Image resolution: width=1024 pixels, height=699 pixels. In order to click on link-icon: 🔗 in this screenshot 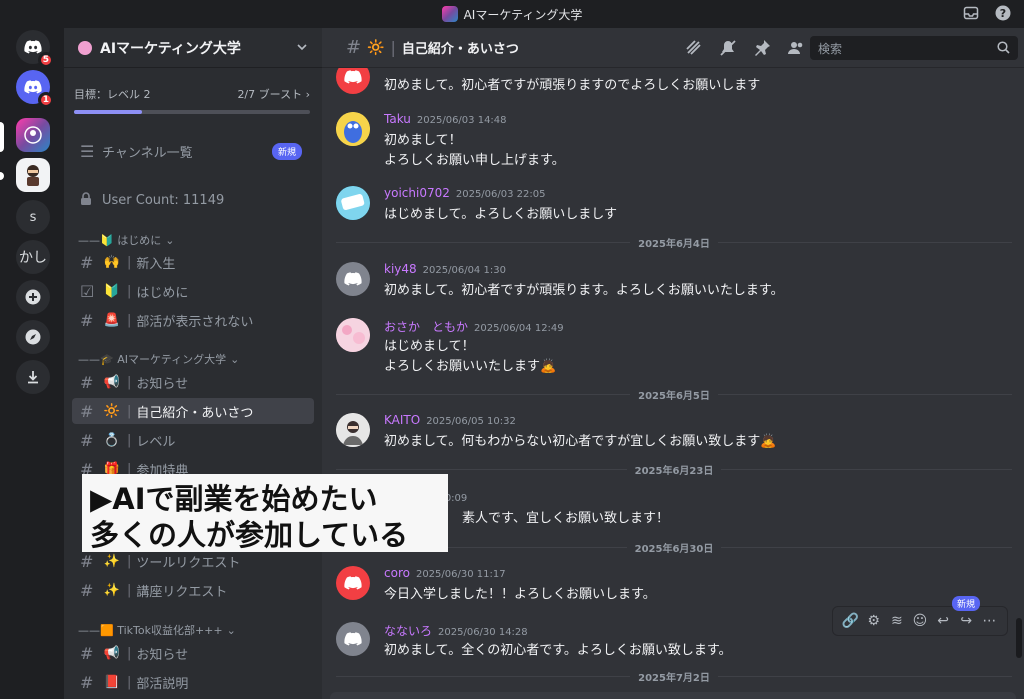, I will do `click(851, 621)`.